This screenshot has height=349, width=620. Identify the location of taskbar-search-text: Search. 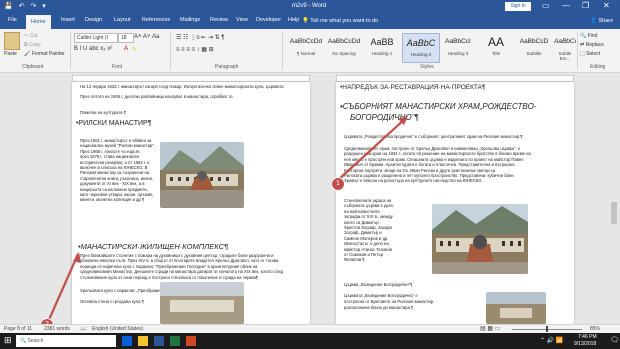
(35, 341).